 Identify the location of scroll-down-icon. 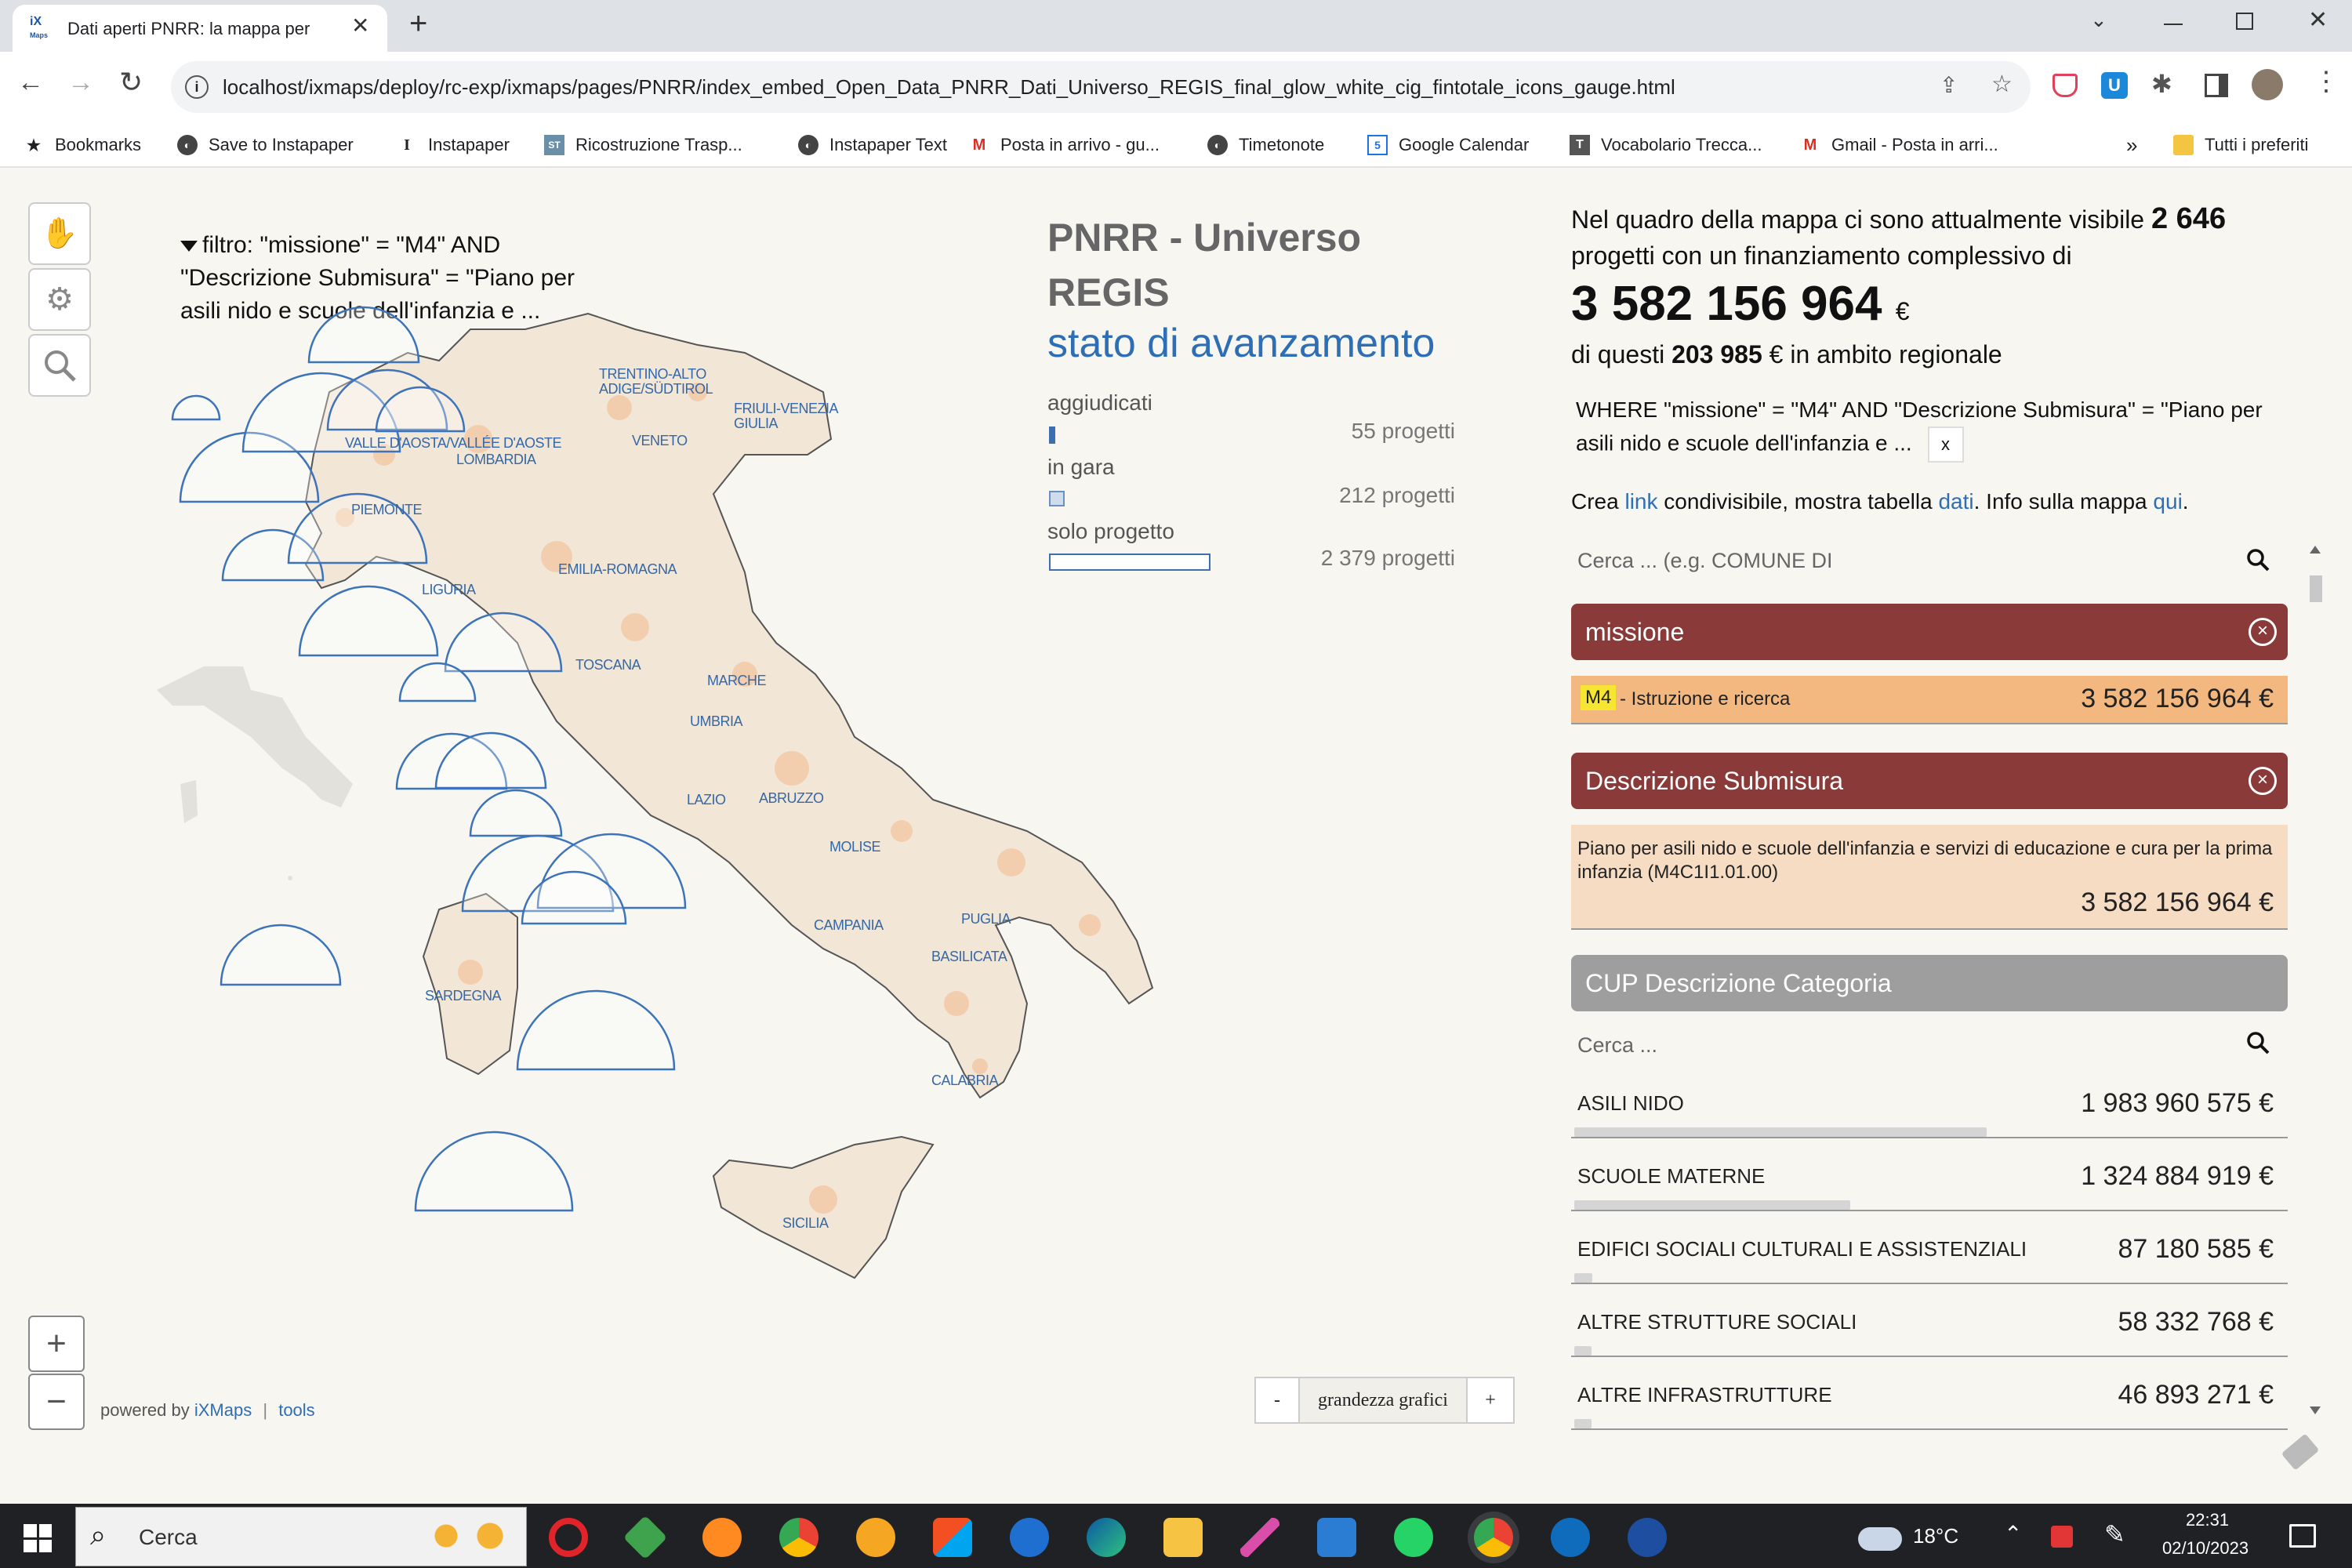
(2315, 1410).